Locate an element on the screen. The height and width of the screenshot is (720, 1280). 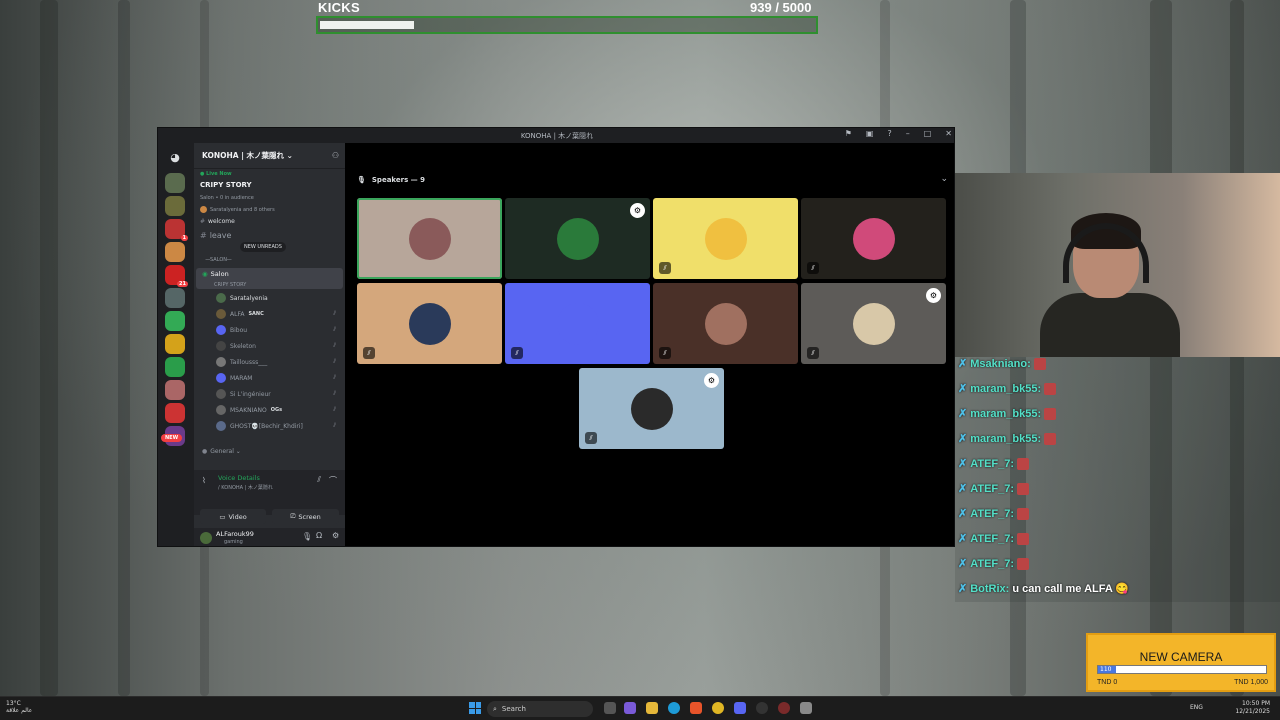
unread-badge: 1 is located at coordinates (184, 238).